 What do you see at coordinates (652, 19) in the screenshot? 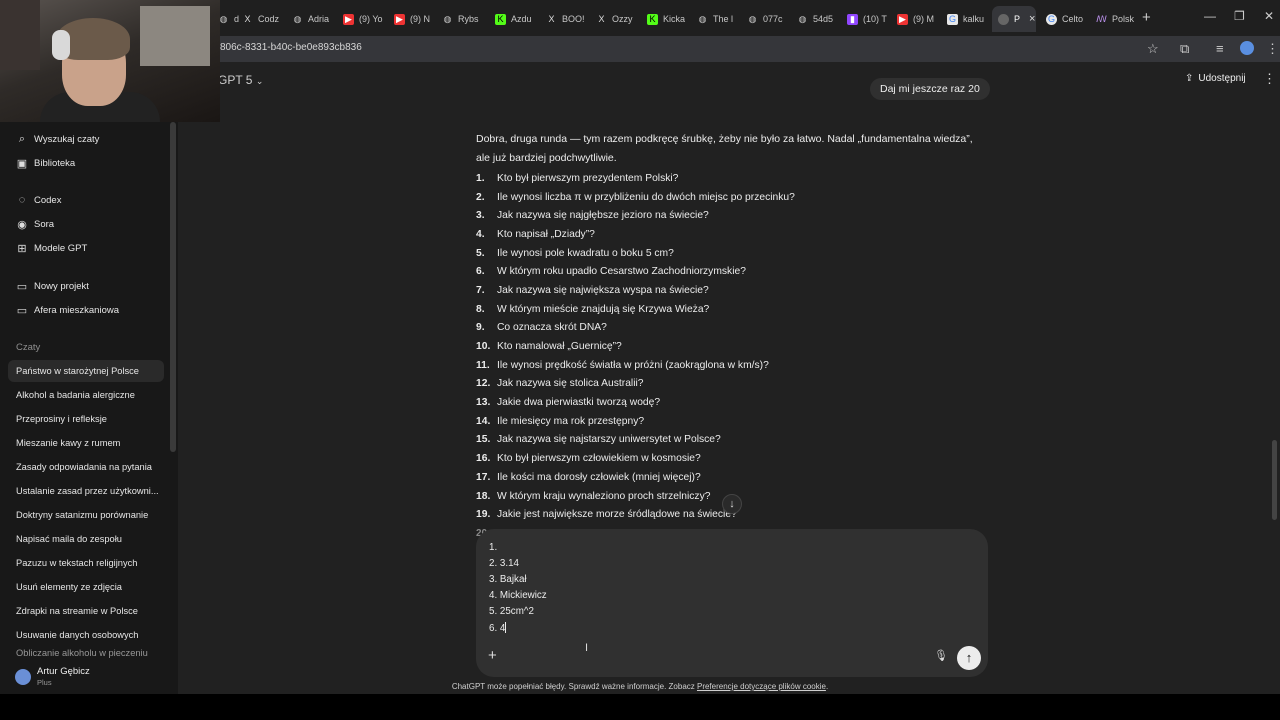
I see `kick-icon: K` at bounding box center [652, 19].